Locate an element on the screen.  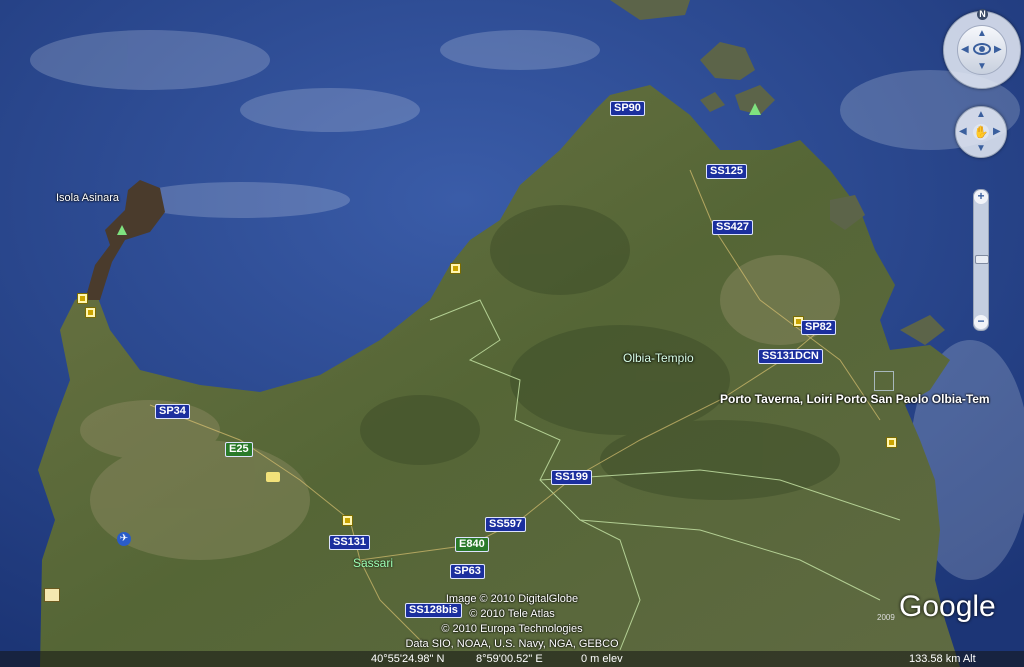
longitude-readout: 8°59'00.52" E is located at coordinates (509, 659).